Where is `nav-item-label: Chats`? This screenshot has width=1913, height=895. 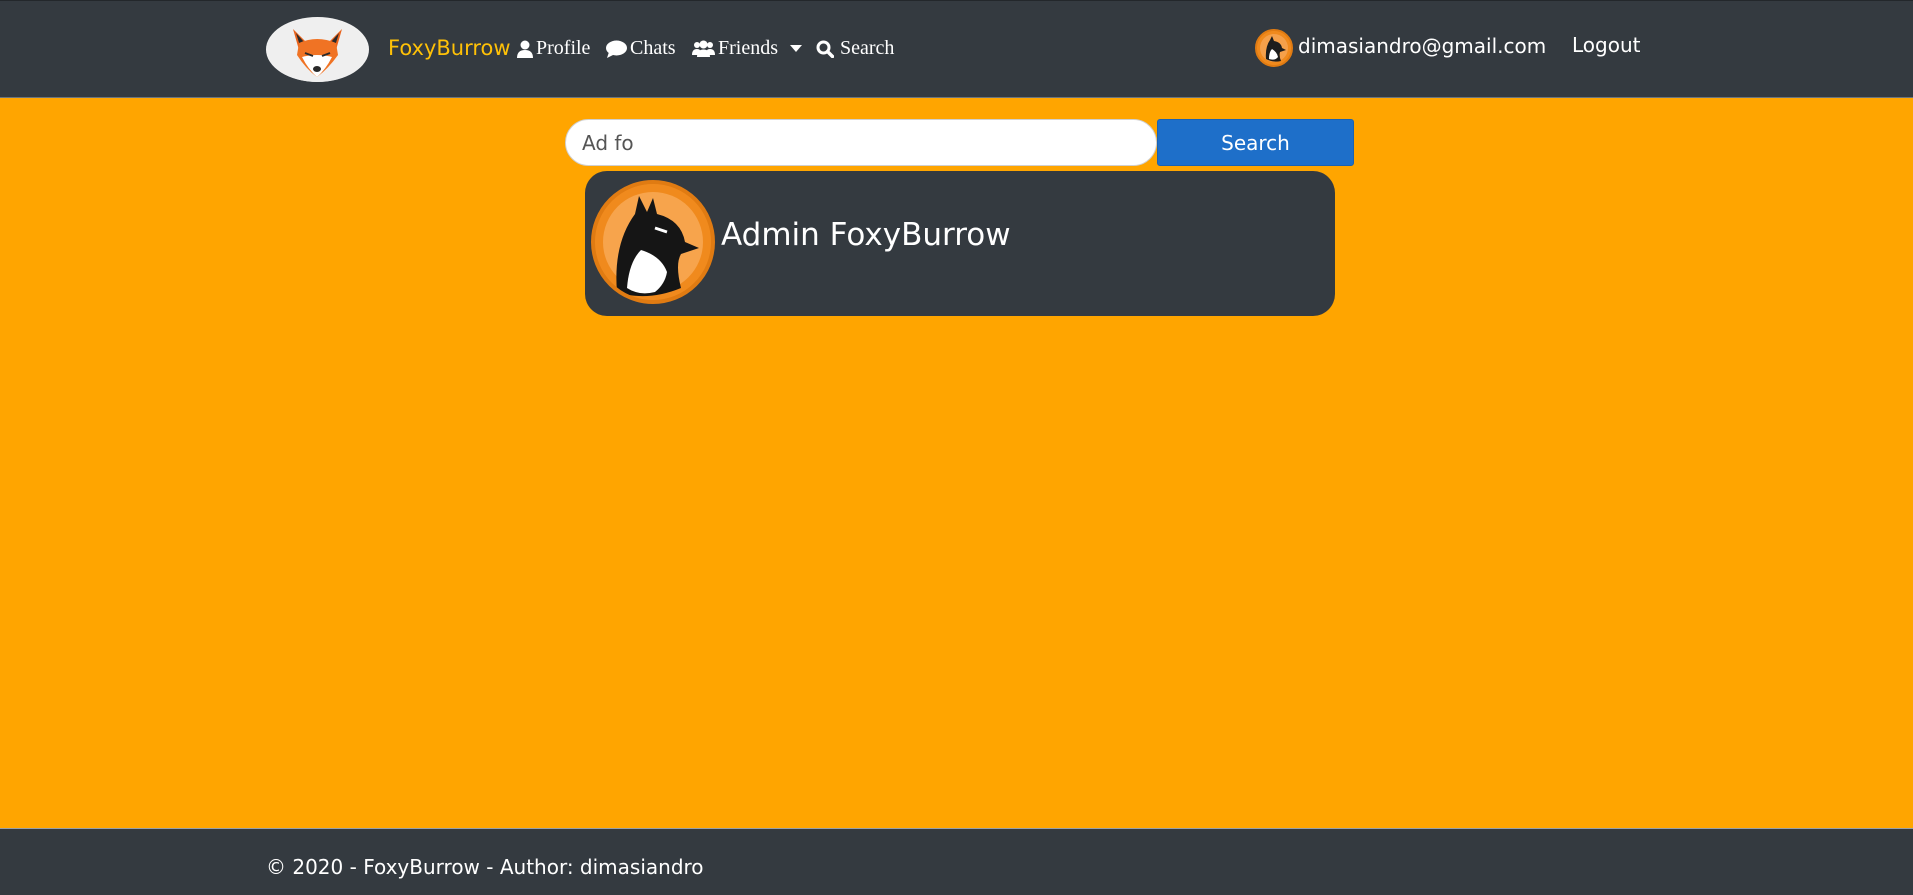
nav-item-label: Chats is located at coordinates (653, 48).